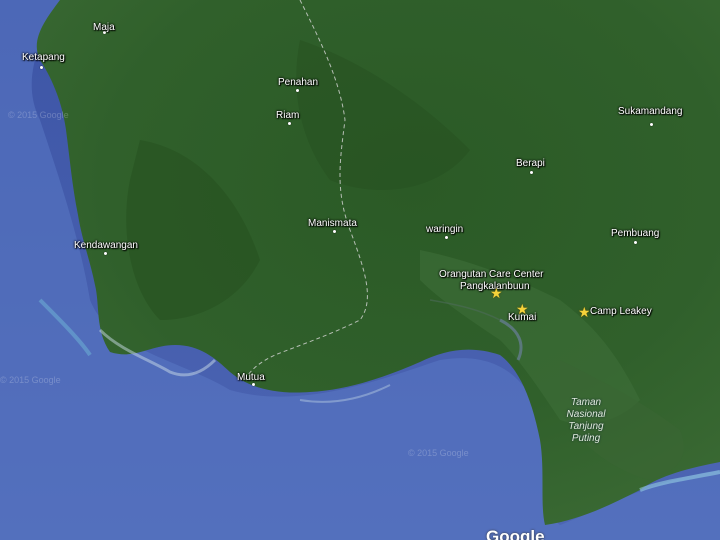 The image size is (720, 540). Describe the element at coordinates (106, 246) in the screenshot. I see `place-label-kendawangan: Kendawangan` at that location.